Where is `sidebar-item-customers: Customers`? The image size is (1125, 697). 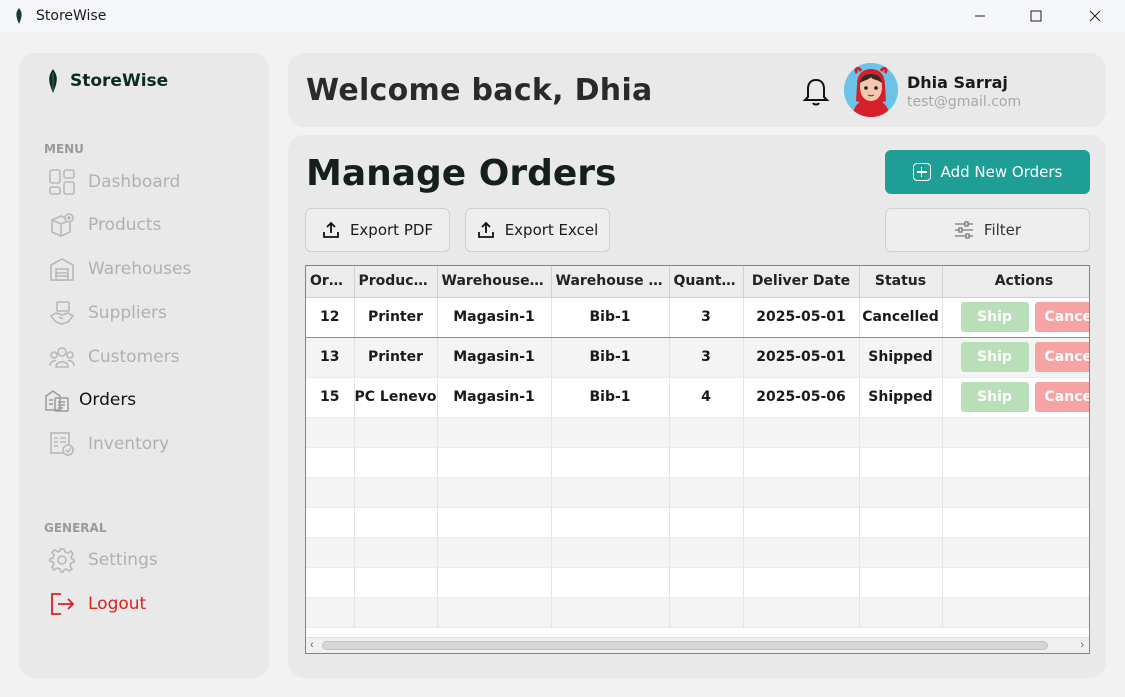 sidebar-item-customers: Customers is located at coordinates (113, 357).